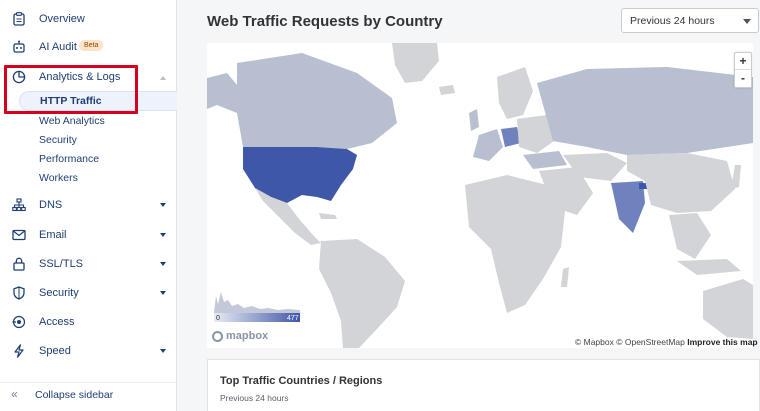  What do you see at coordinates (55, 351) in the screenshot?
I see `sidebar-item-label: Speed` at bounding box center [55, 351].